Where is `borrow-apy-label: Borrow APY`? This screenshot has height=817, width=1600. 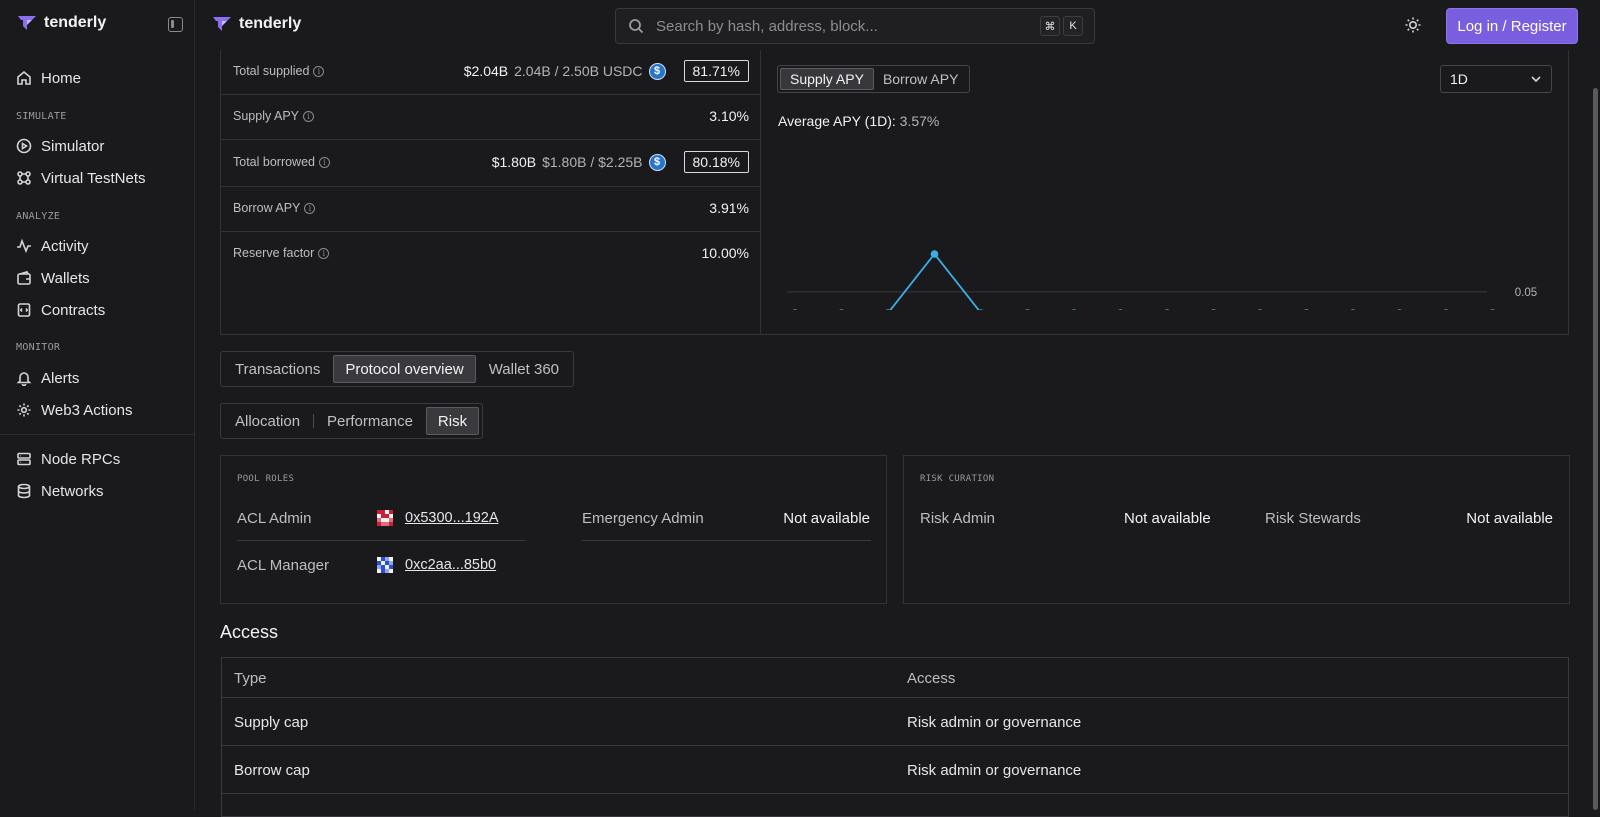
borrow-apy-label: Borrow APY is located at coordinates (267, 208).